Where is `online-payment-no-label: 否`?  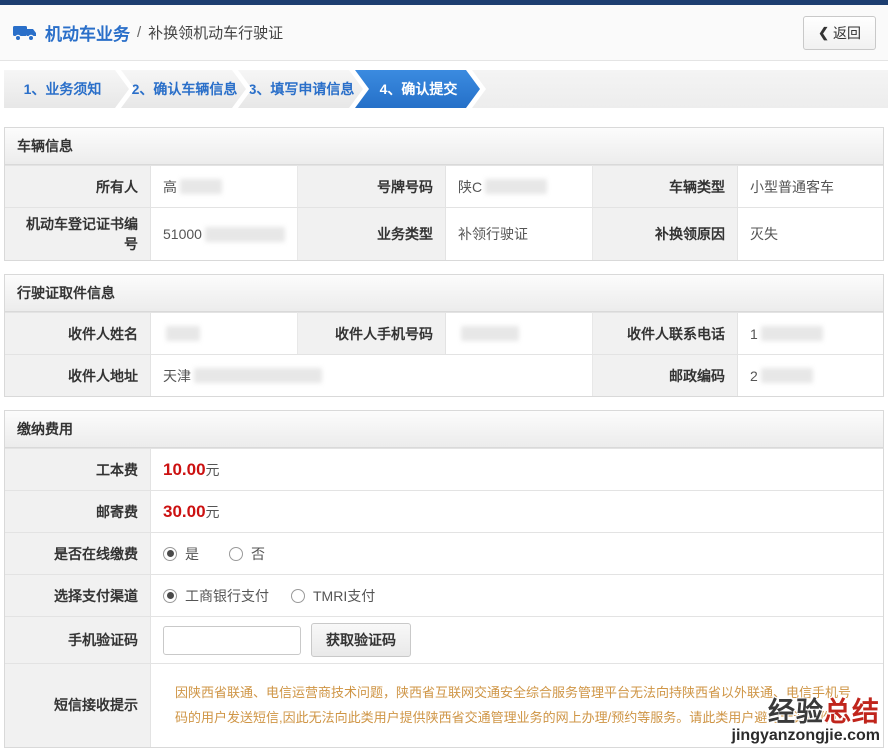 online-payment-no-label: 否 is located at coordinates (258, 553).